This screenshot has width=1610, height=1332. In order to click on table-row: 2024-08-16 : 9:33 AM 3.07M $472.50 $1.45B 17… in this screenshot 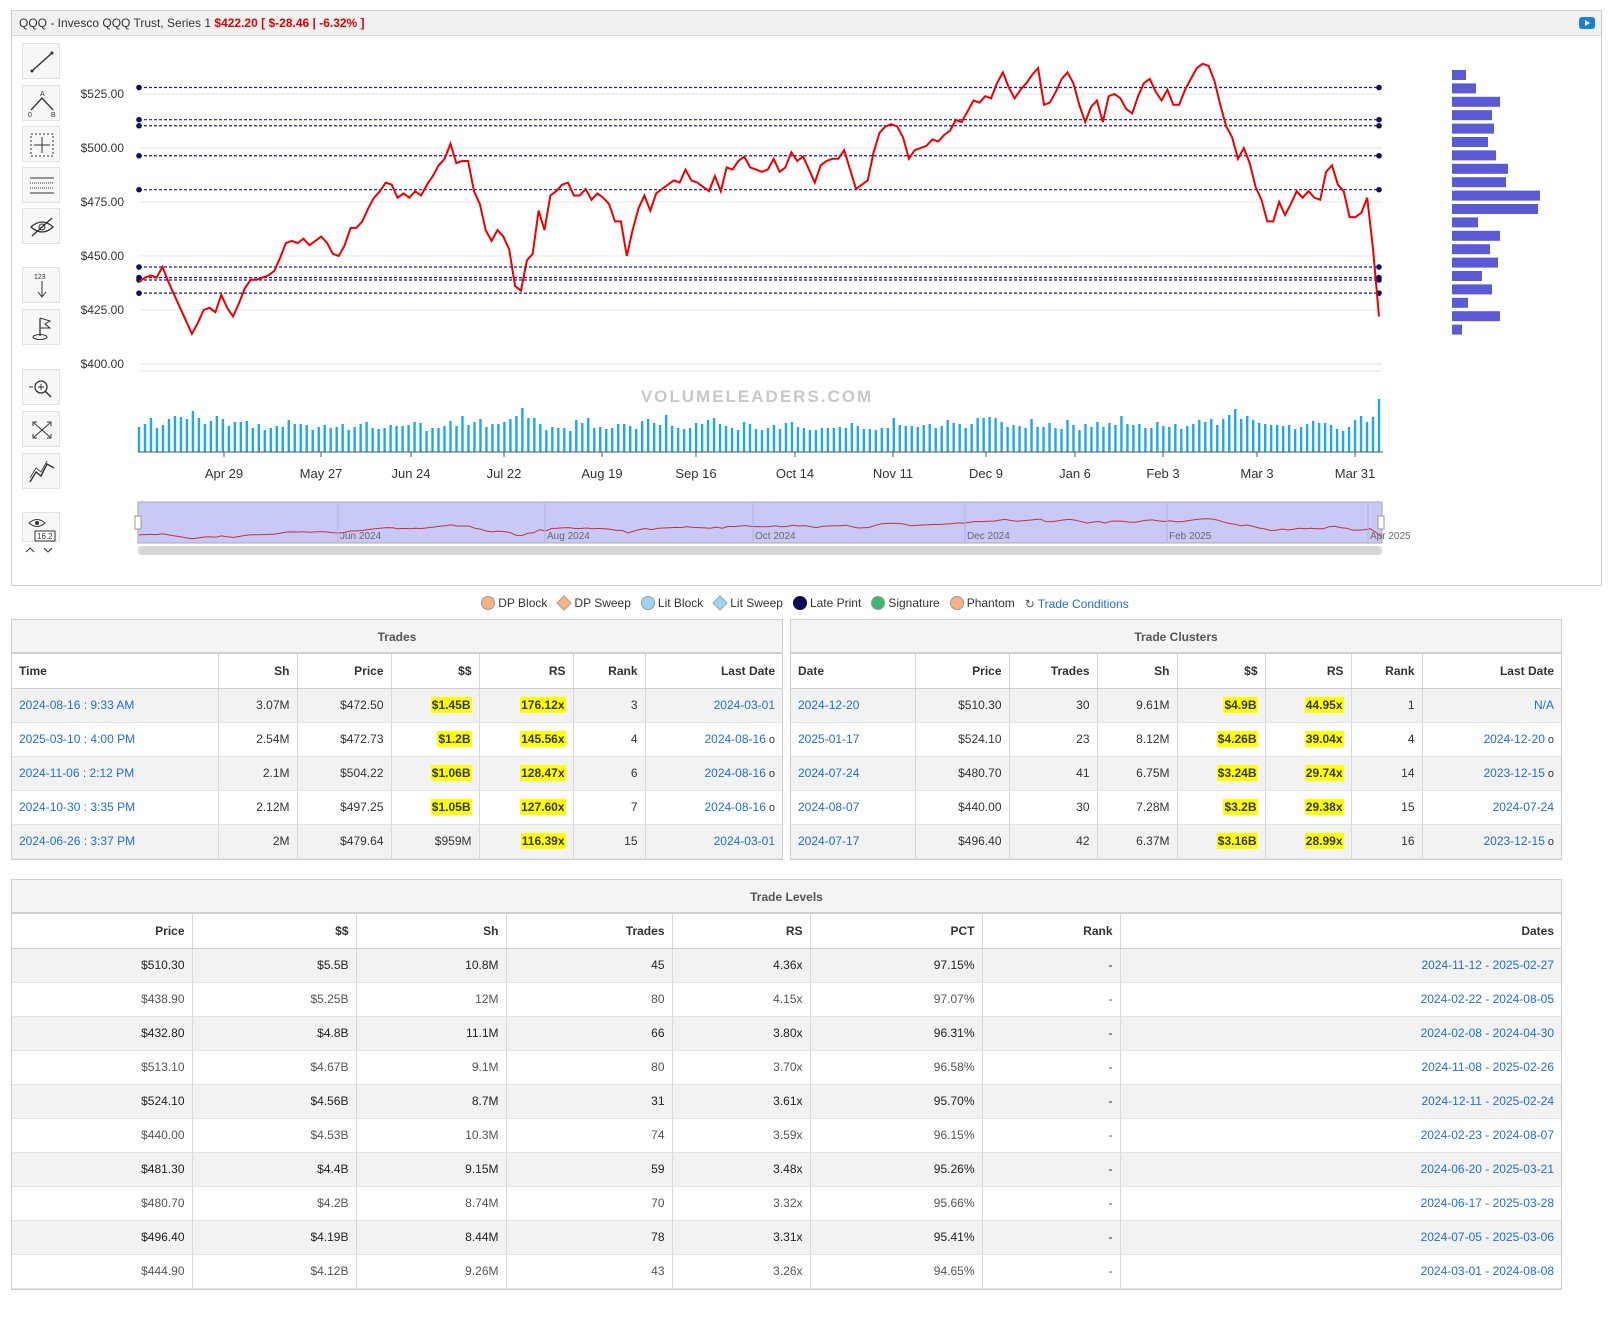, I will do `click(397, 705)`.